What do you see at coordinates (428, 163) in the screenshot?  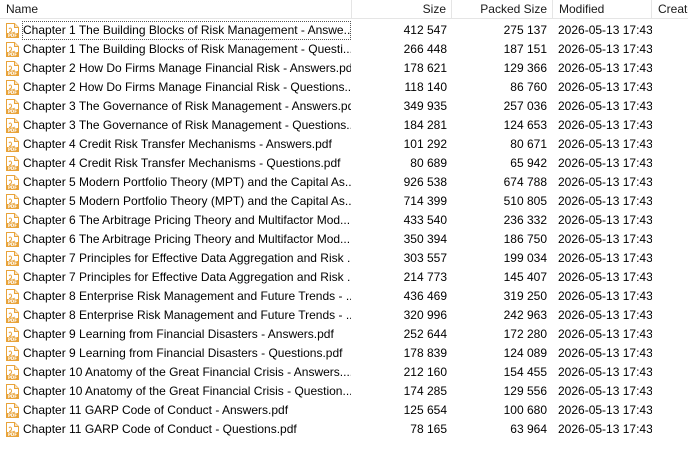 I see `file-size: 80 689` at bounding box center [428, 163].